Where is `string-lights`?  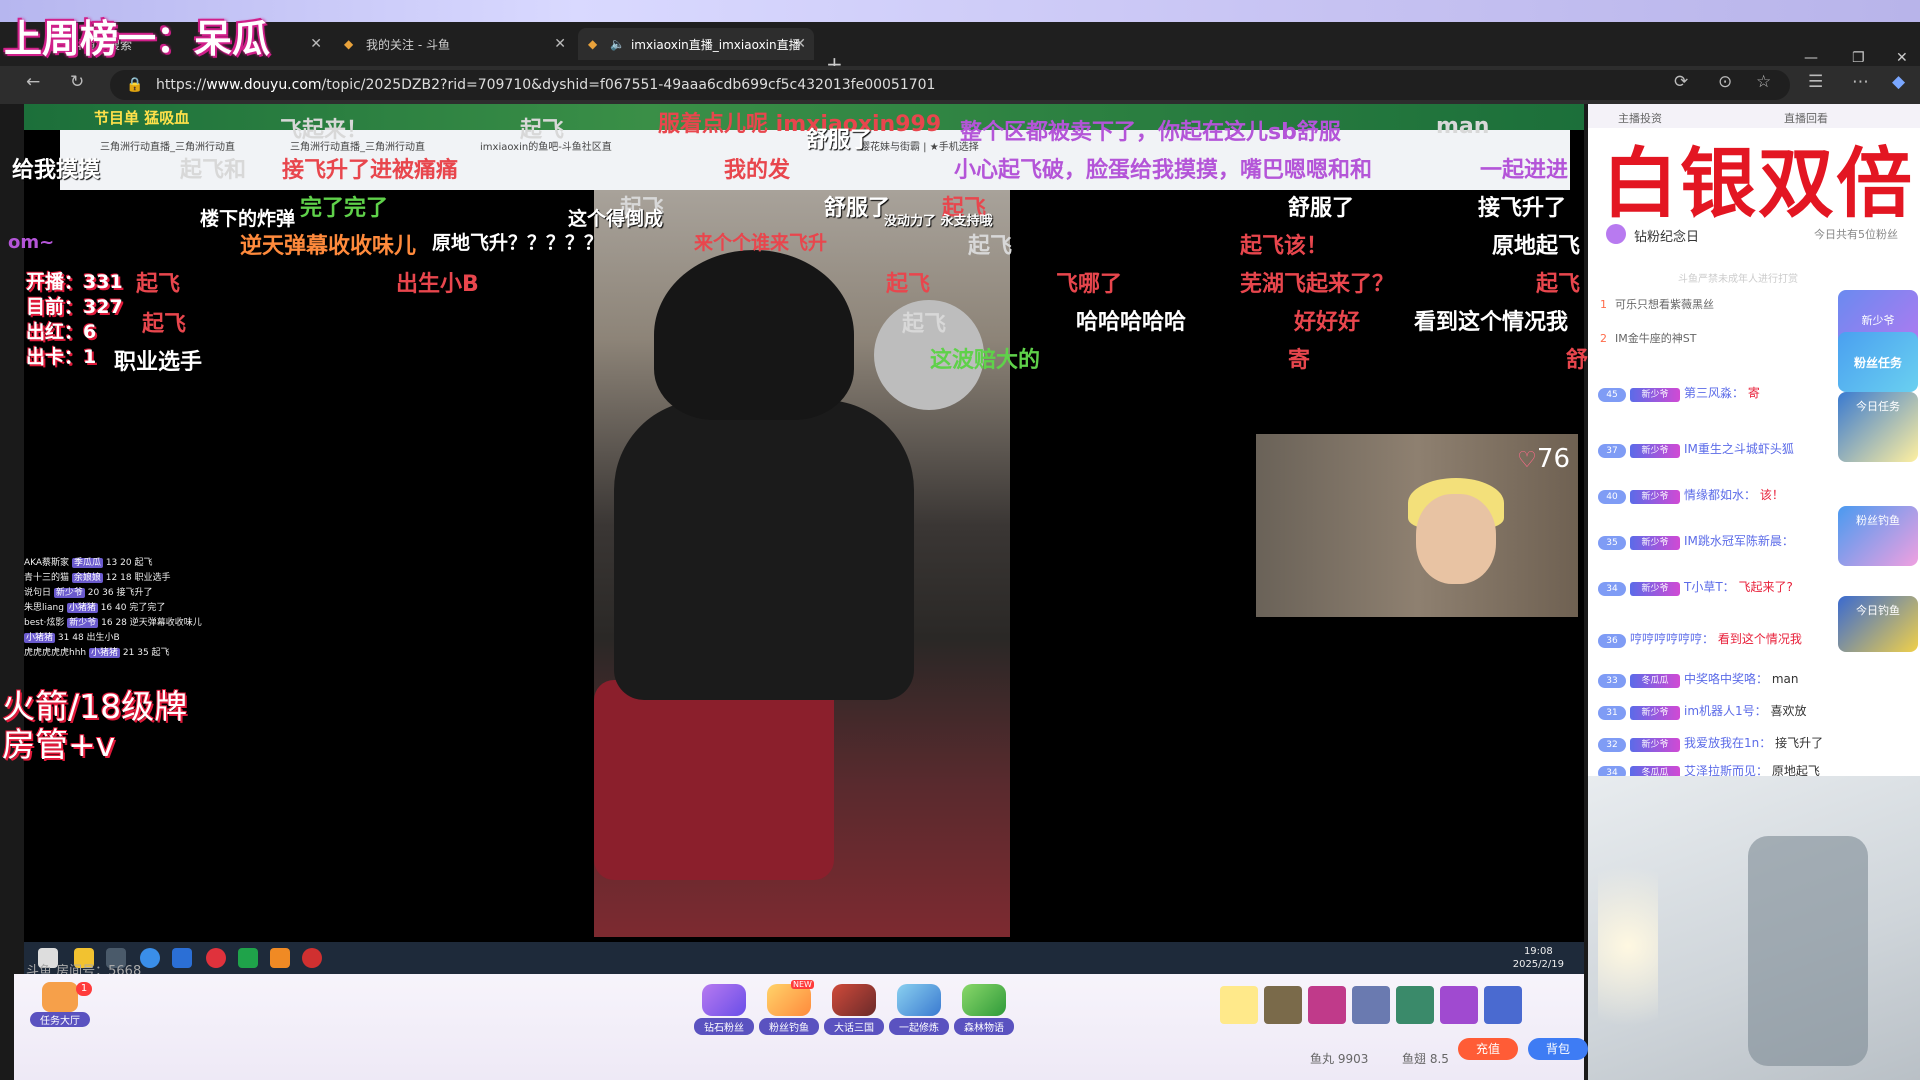 string-lights is located at coordinates (1628, 946).